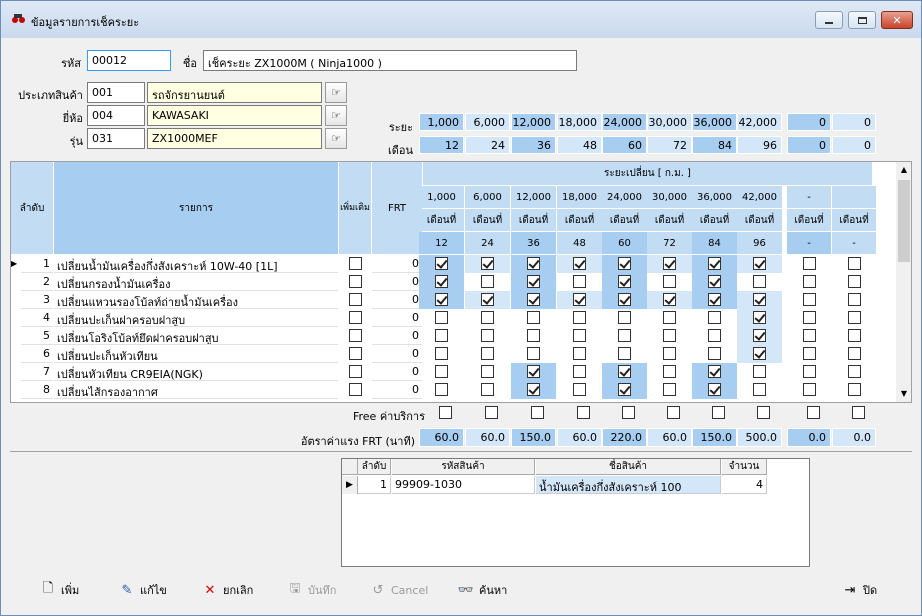 The image size is (922, 616). Describe the element at coordinates (116, 138) in the screenshot. I see `model-code-field: 031` at that location.